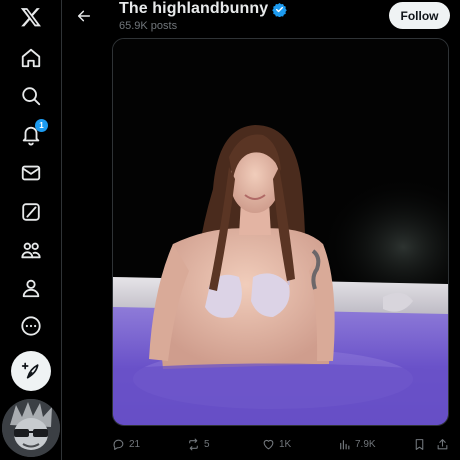  I want to click on reply-icon, so click(118, 444).